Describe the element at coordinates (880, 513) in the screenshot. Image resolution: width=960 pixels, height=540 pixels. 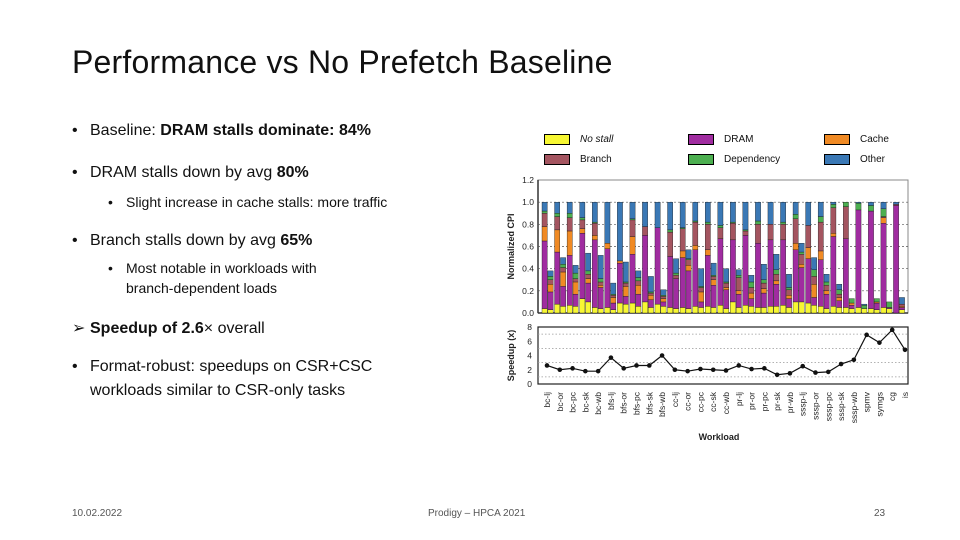
I see `footer-page-number: 23` at that location.